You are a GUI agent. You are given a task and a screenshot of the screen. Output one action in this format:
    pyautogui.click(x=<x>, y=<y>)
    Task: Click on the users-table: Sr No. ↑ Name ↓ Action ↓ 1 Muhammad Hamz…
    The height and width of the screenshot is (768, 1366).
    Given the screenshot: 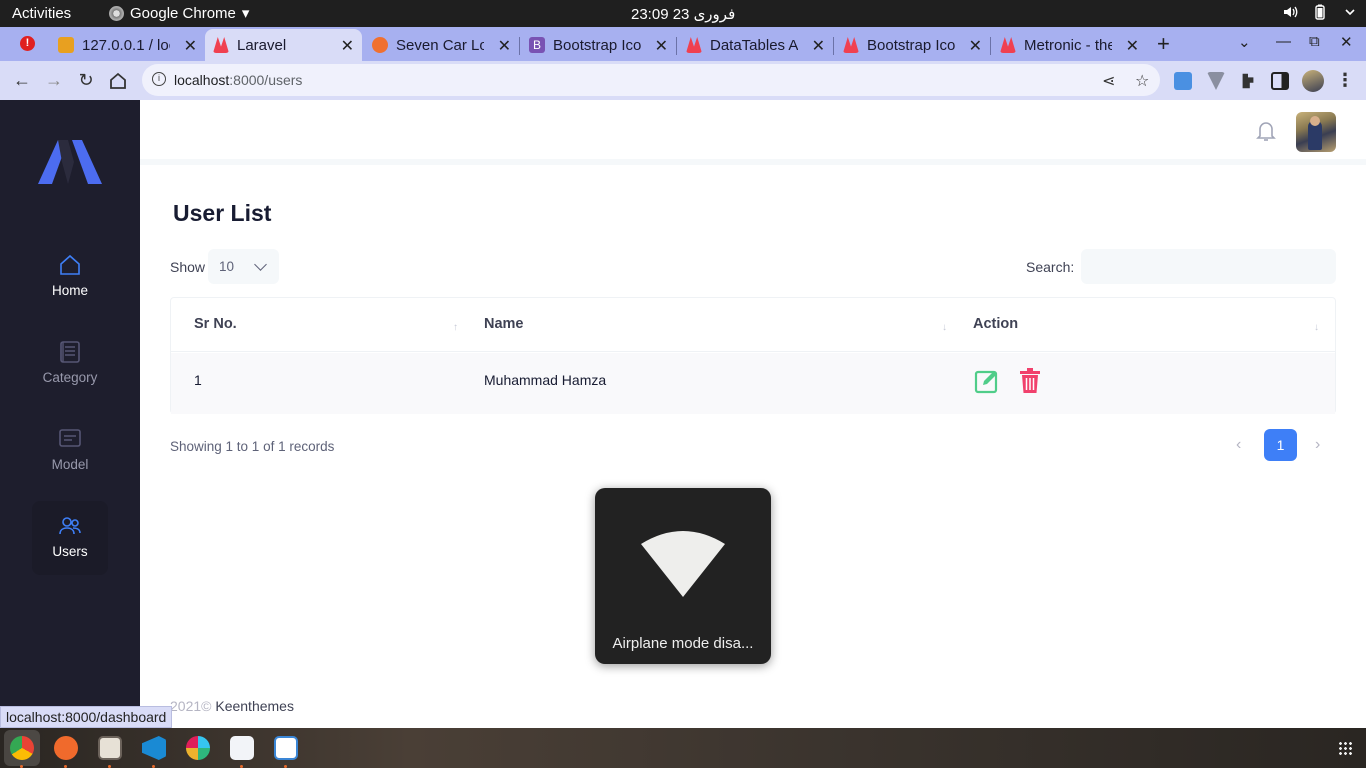 What is the action you would take?
    pyautogui.click(x=753, y=355)
    